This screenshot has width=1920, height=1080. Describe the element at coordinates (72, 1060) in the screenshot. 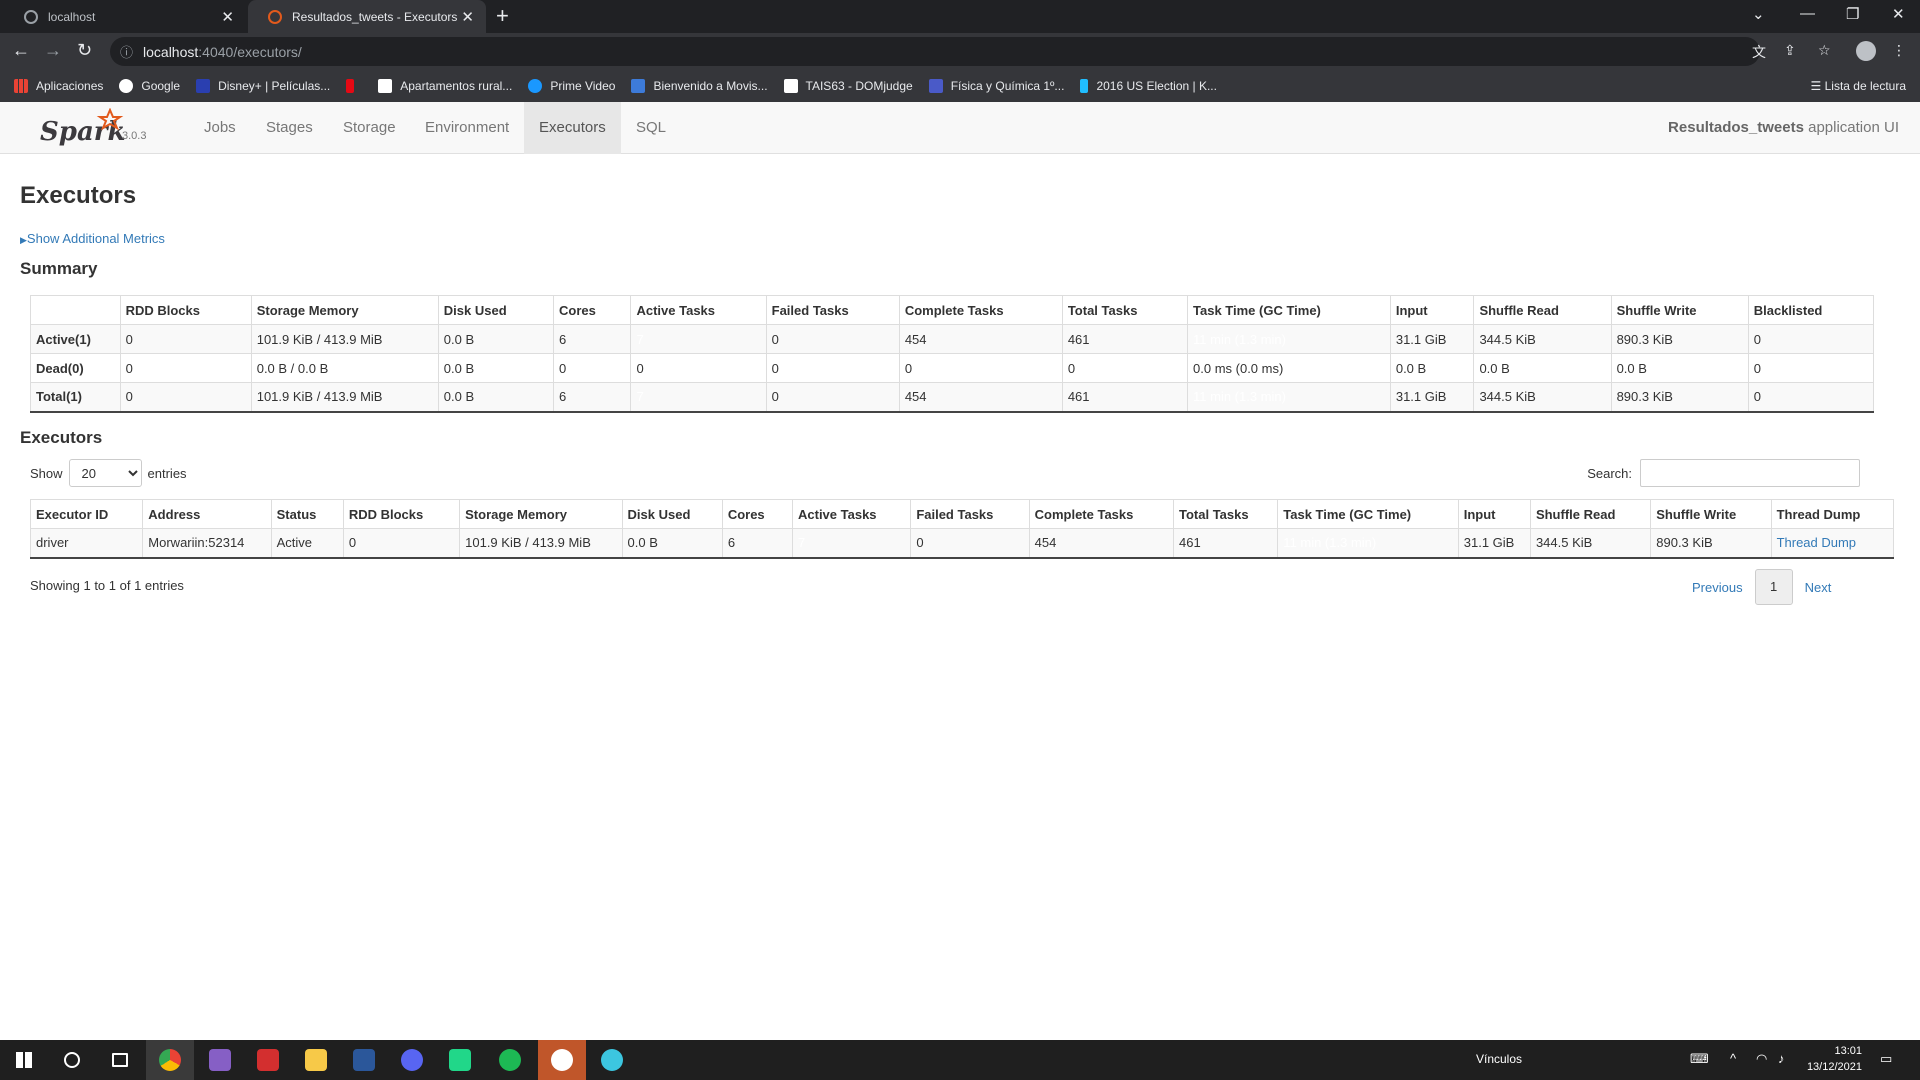

I see `search-icon` at that location.